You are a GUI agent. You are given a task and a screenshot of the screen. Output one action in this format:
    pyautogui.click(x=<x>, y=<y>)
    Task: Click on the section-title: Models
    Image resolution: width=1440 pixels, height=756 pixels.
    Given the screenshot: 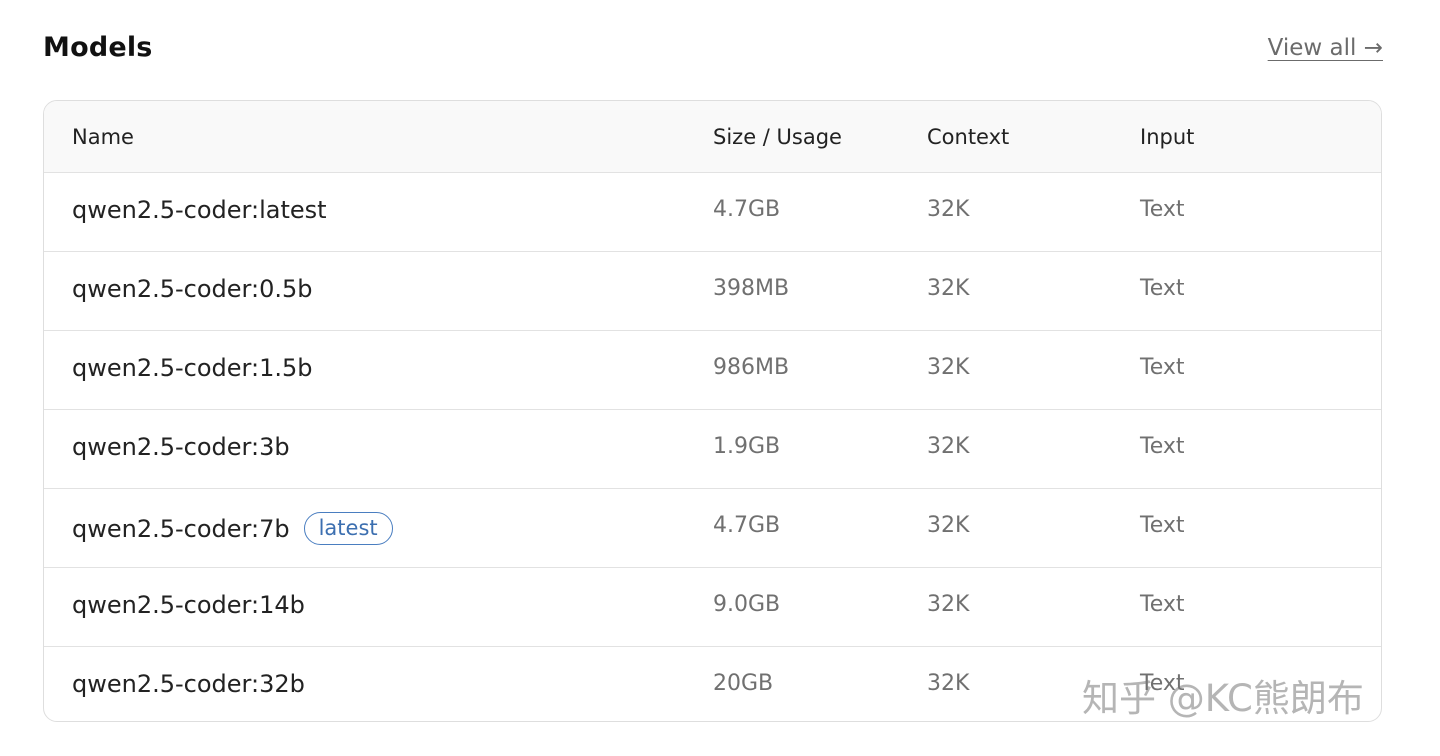 What is the action you would take?
    pyautogui.click(x=98, y=47)
    